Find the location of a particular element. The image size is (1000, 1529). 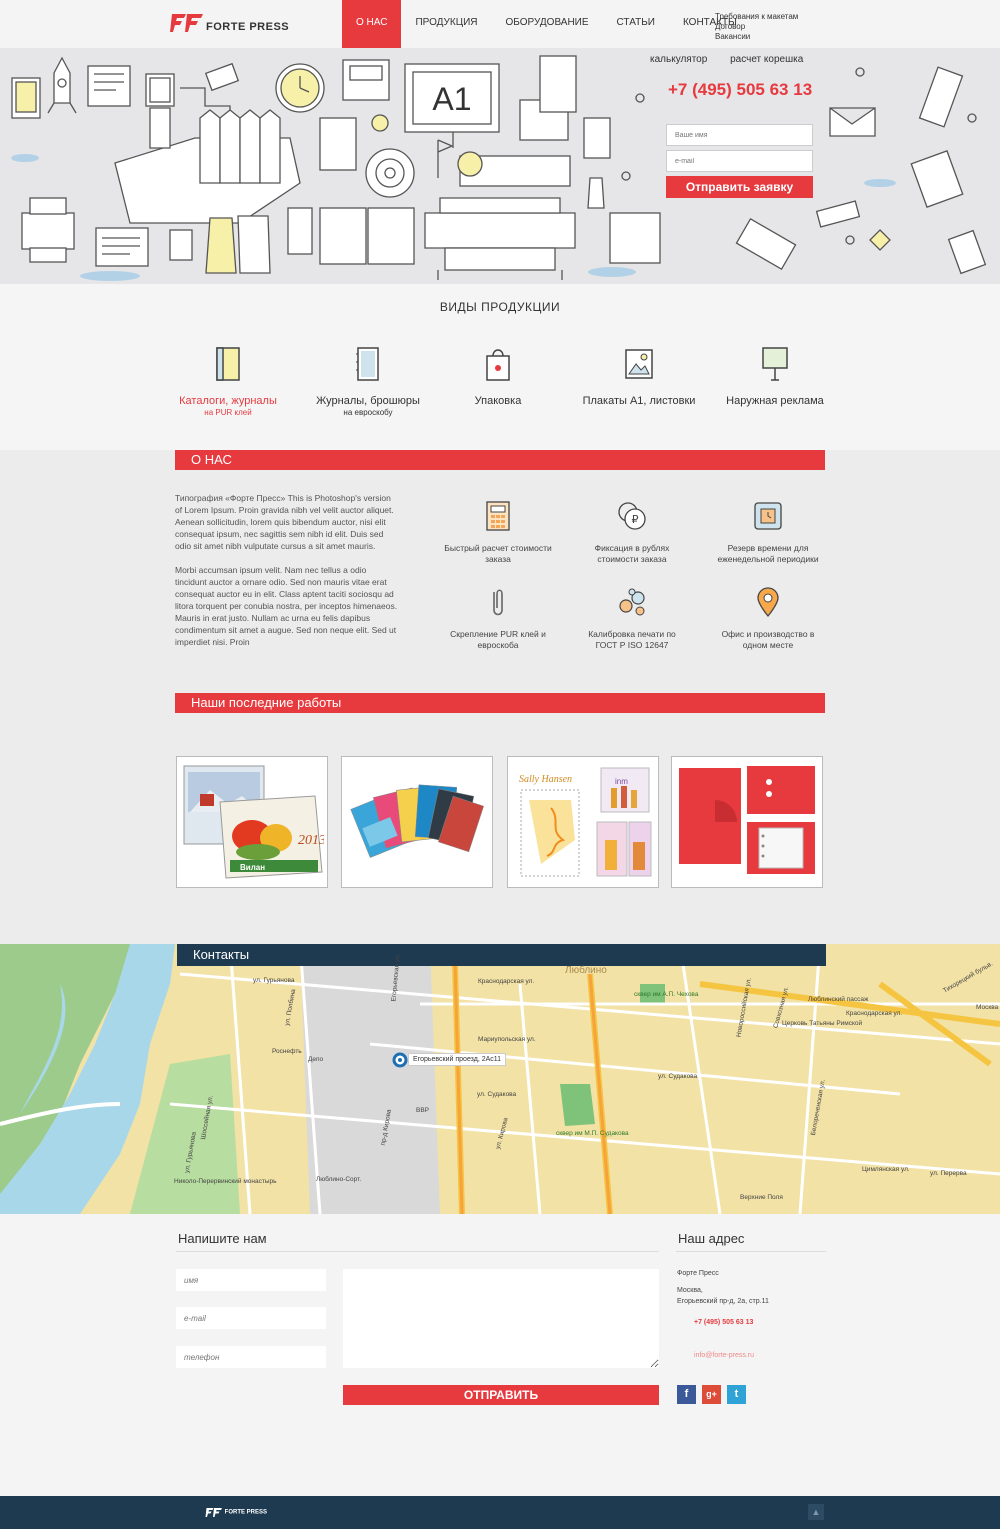

write-title: Напишите нам is located at coordinates (222, 1238).